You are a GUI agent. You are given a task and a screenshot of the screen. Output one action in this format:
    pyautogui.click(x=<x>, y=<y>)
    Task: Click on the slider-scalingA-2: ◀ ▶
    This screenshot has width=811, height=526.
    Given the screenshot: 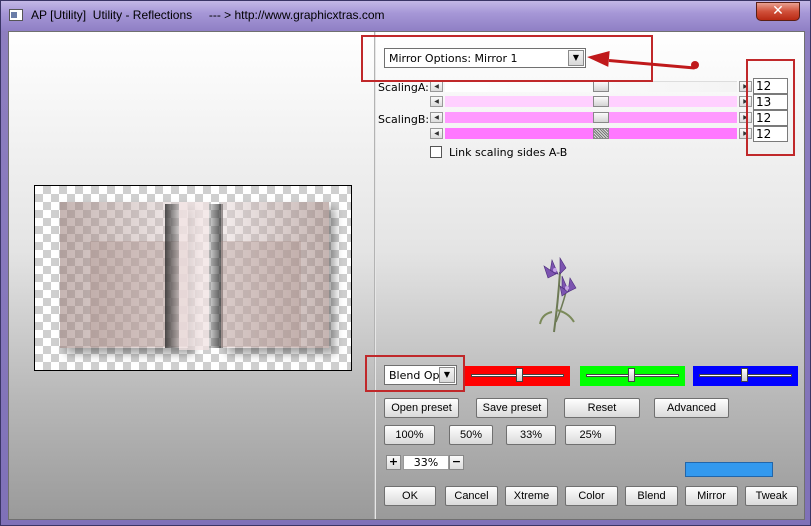 What is the action you would take?
    pyautogui.click(x=591, y=101)
    